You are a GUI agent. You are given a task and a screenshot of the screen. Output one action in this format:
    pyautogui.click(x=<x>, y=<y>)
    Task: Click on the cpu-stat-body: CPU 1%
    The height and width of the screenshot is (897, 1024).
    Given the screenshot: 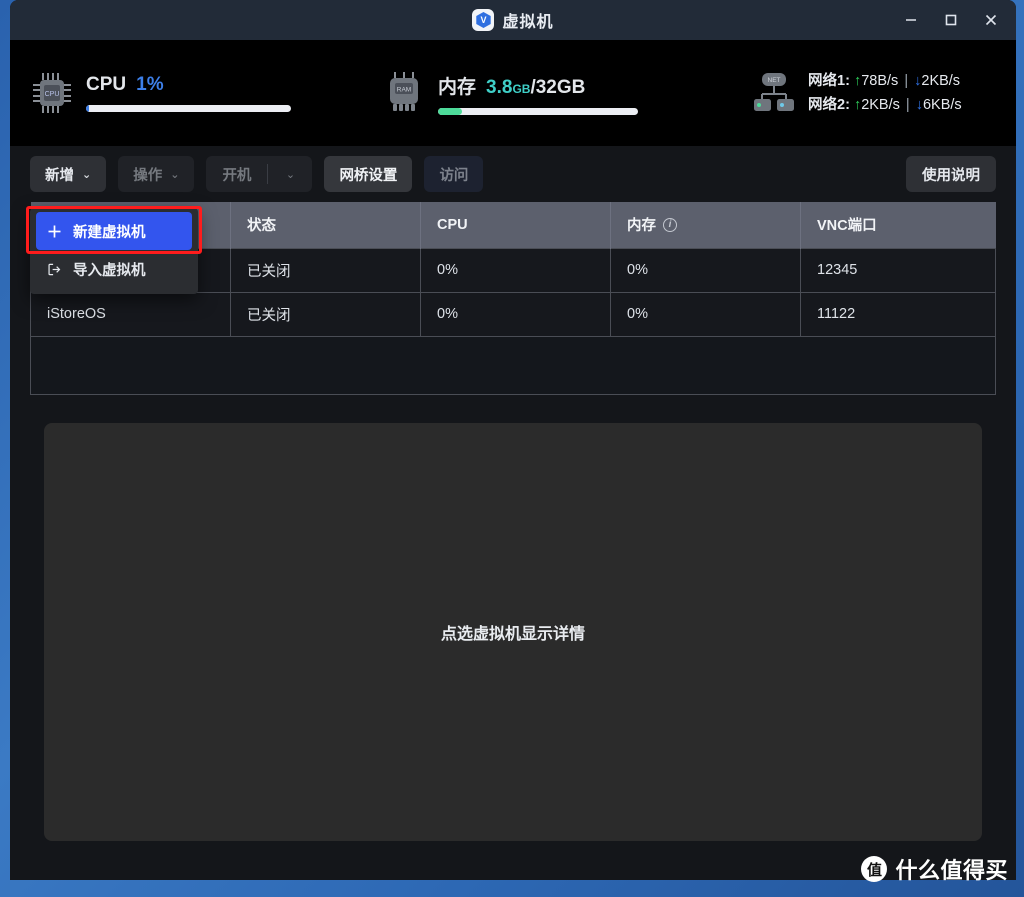 What is the action you would take?
    pyautogui.click(x=188, y=93)
    